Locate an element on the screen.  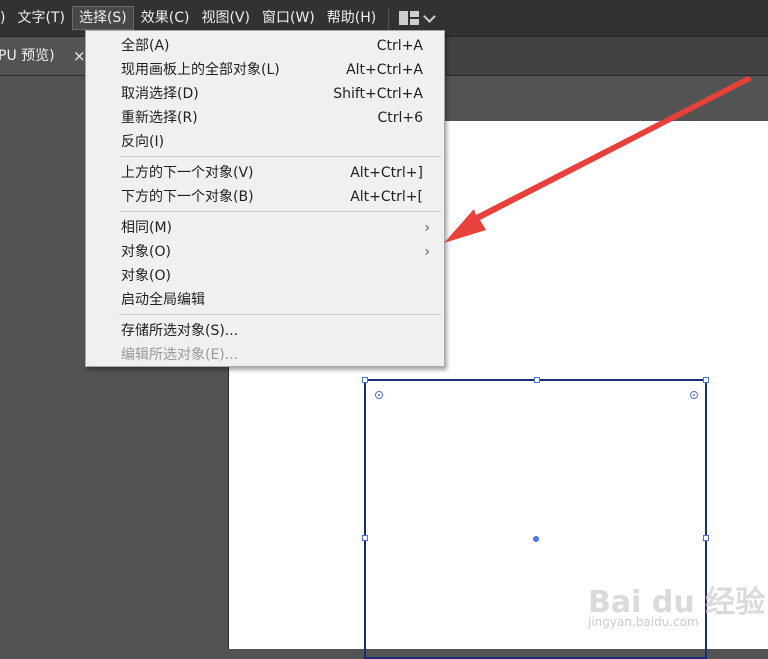
resize-handle-top-right is located at coordinates (706, 380).